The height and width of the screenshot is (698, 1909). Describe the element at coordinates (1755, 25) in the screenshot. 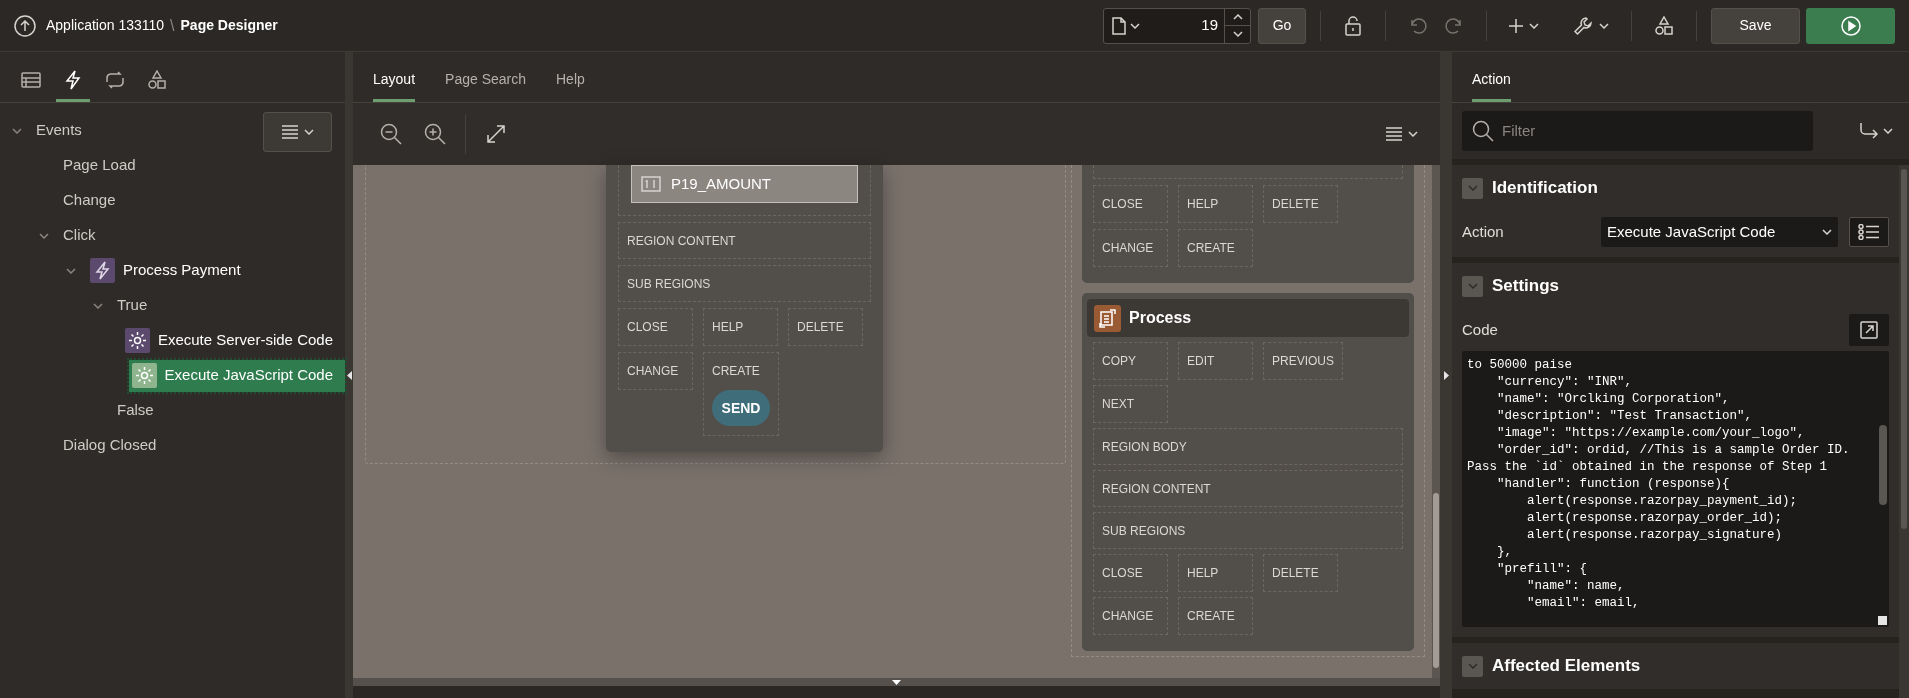

I see `save-button: Save` at that location.